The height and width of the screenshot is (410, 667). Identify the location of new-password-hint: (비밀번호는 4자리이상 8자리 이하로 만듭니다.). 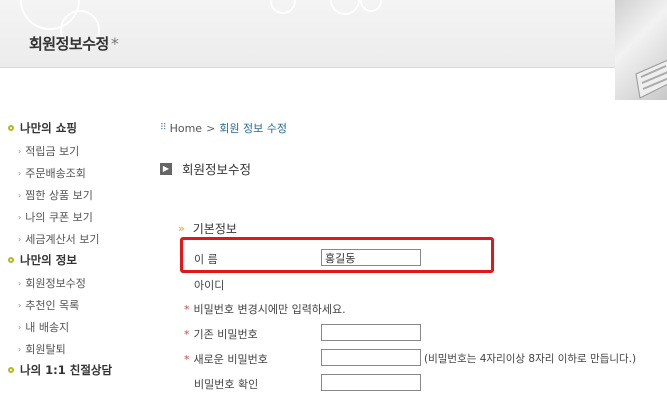
(530, 359).